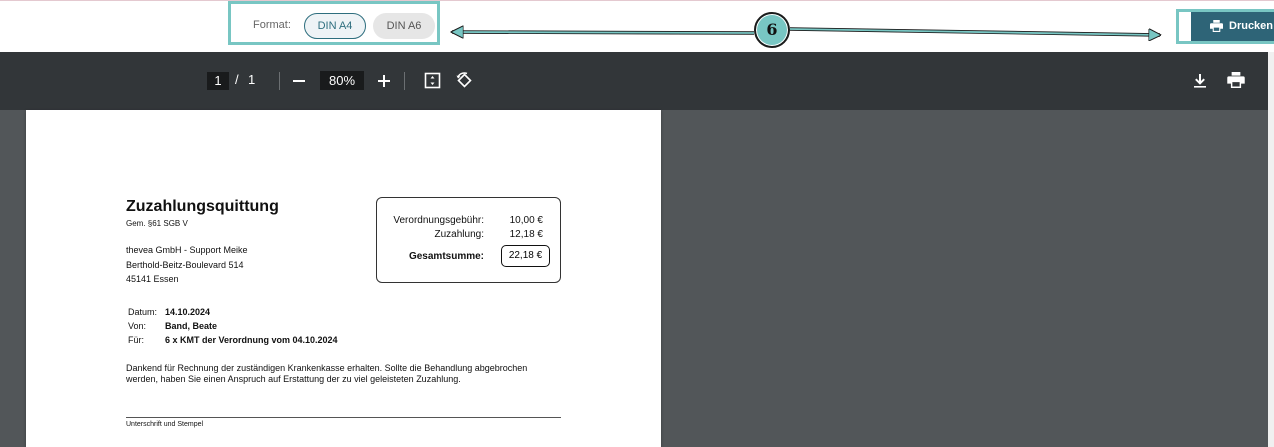 The image size is (1274, 447). Describe the element at coordinates (143, 312) in the screenshot. I see `date-label: Datum:` at that location.